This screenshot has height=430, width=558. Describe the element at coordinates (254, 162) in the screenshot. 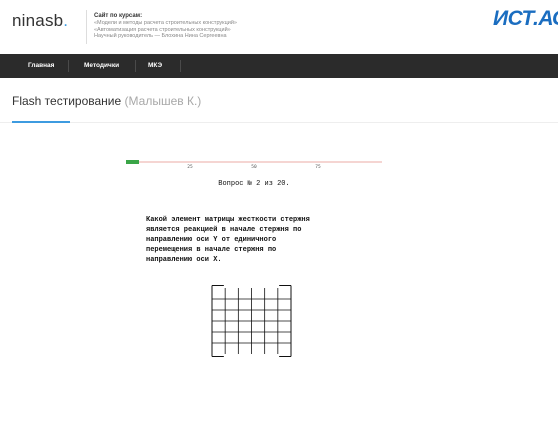

I see `test-progress-bar` at that location.